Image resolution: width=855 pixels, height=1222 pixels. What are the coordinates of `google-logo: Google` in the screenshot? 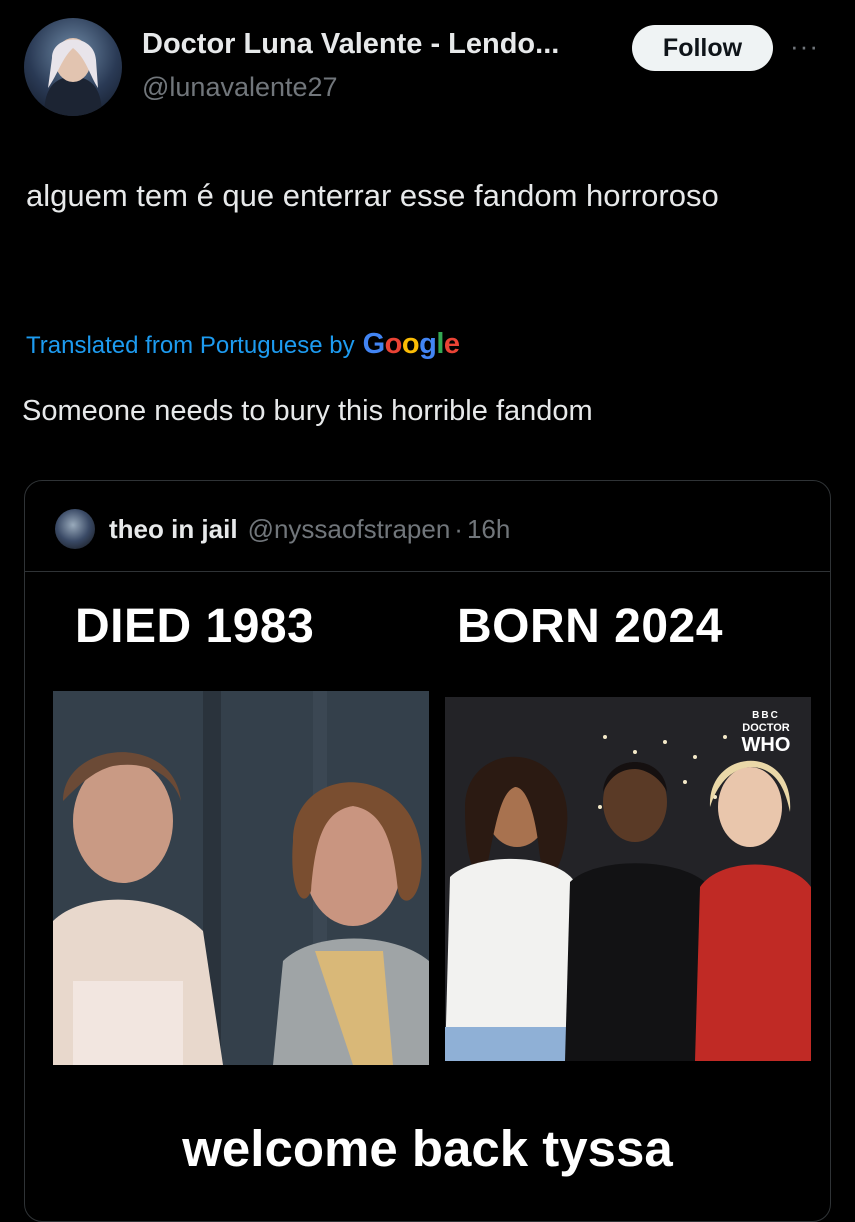 It's located at (411, 344).